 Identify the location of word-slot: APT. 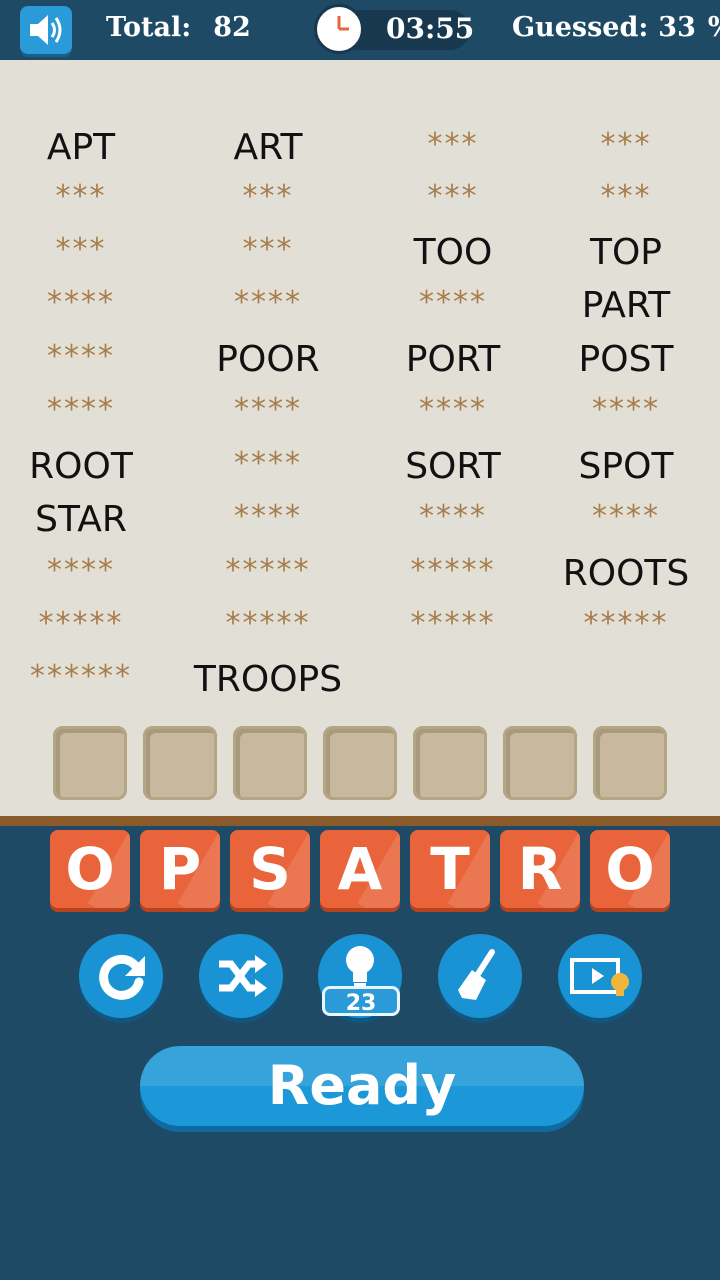
(81, 147).